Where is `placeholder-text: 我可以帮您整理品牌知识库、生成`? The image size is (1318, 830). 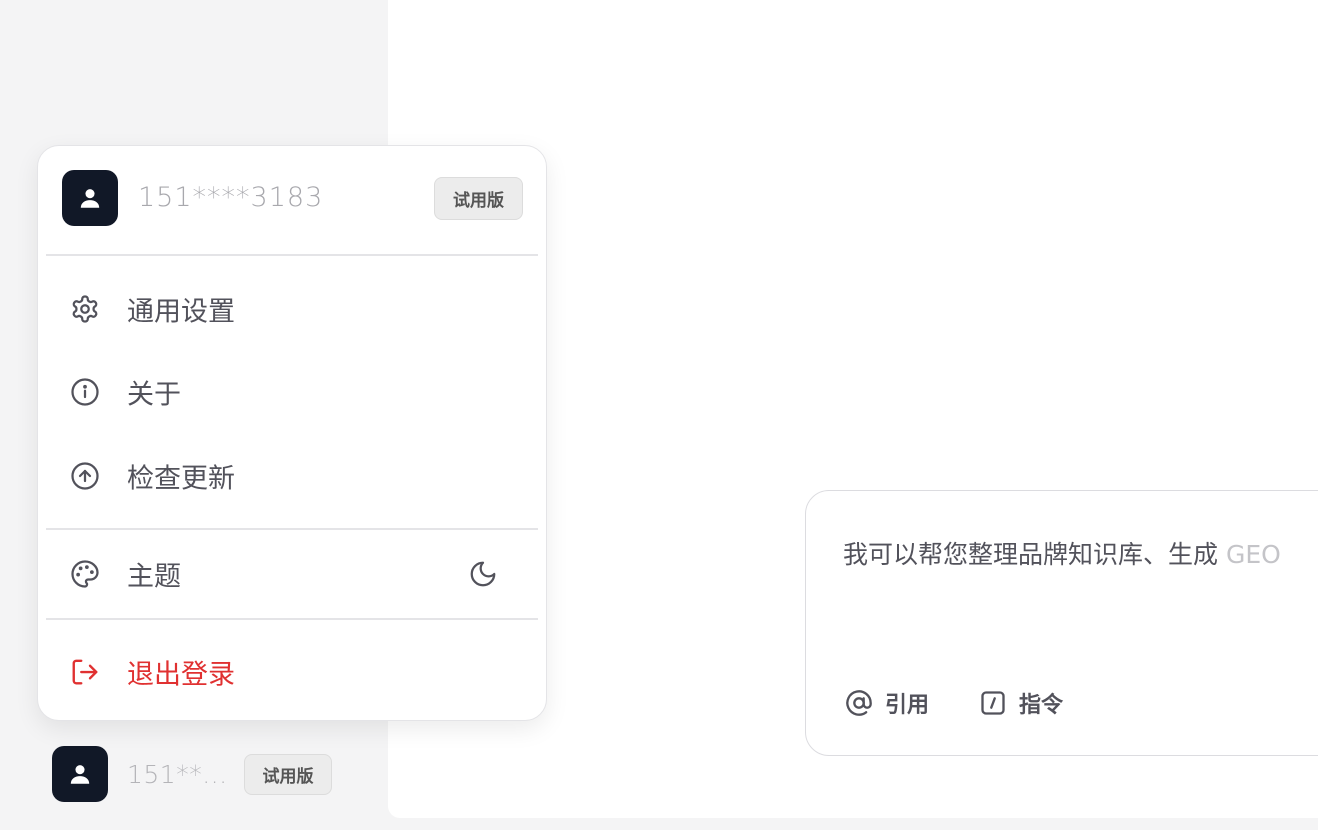
placeholder-text: 我可以帮您整理品牌知识库、生成 is located at coordinates (1034, 554).